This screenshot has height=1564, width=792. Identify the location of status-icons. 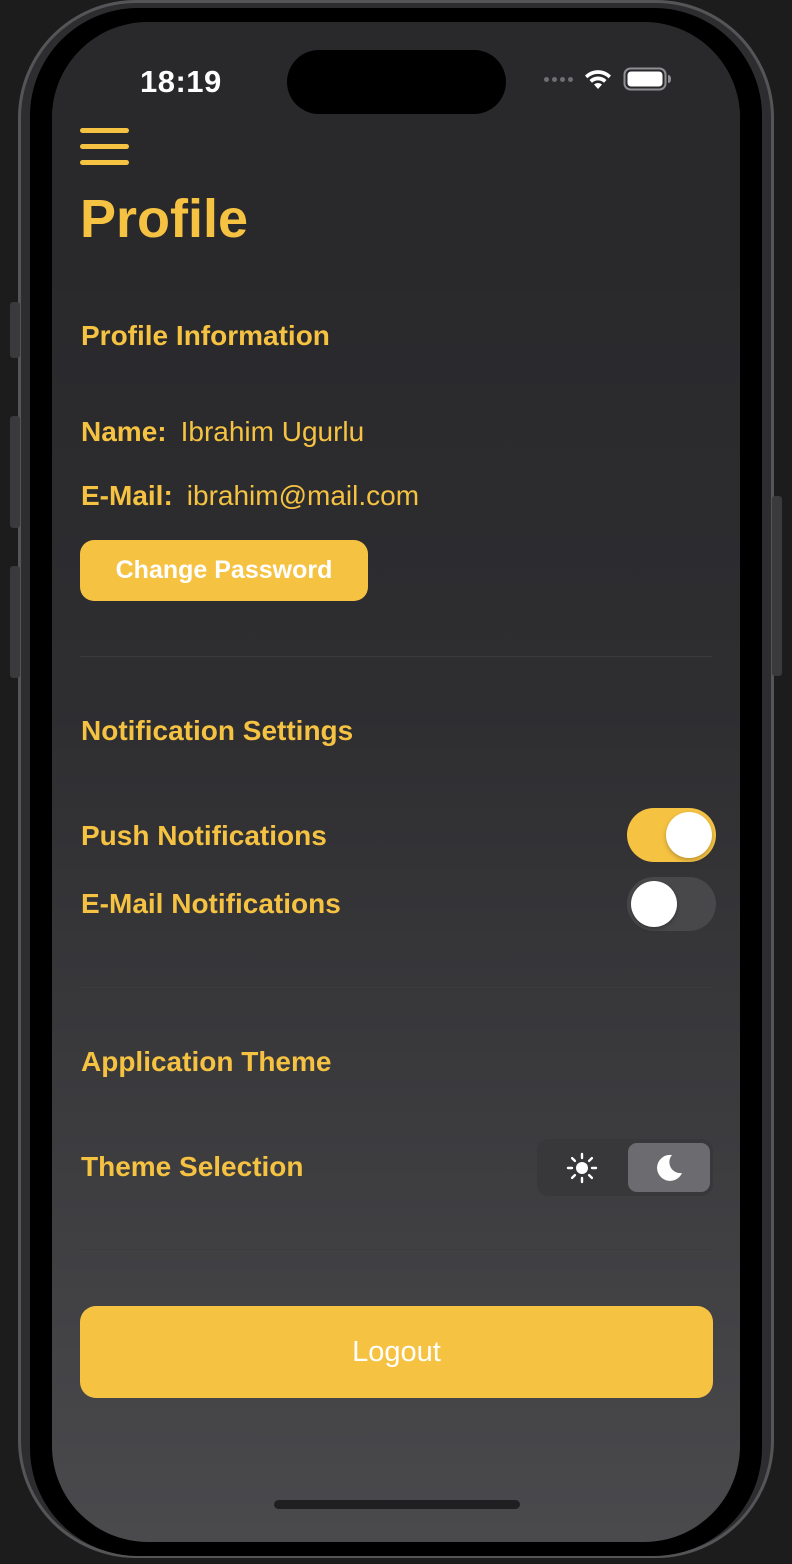
(608, 79).